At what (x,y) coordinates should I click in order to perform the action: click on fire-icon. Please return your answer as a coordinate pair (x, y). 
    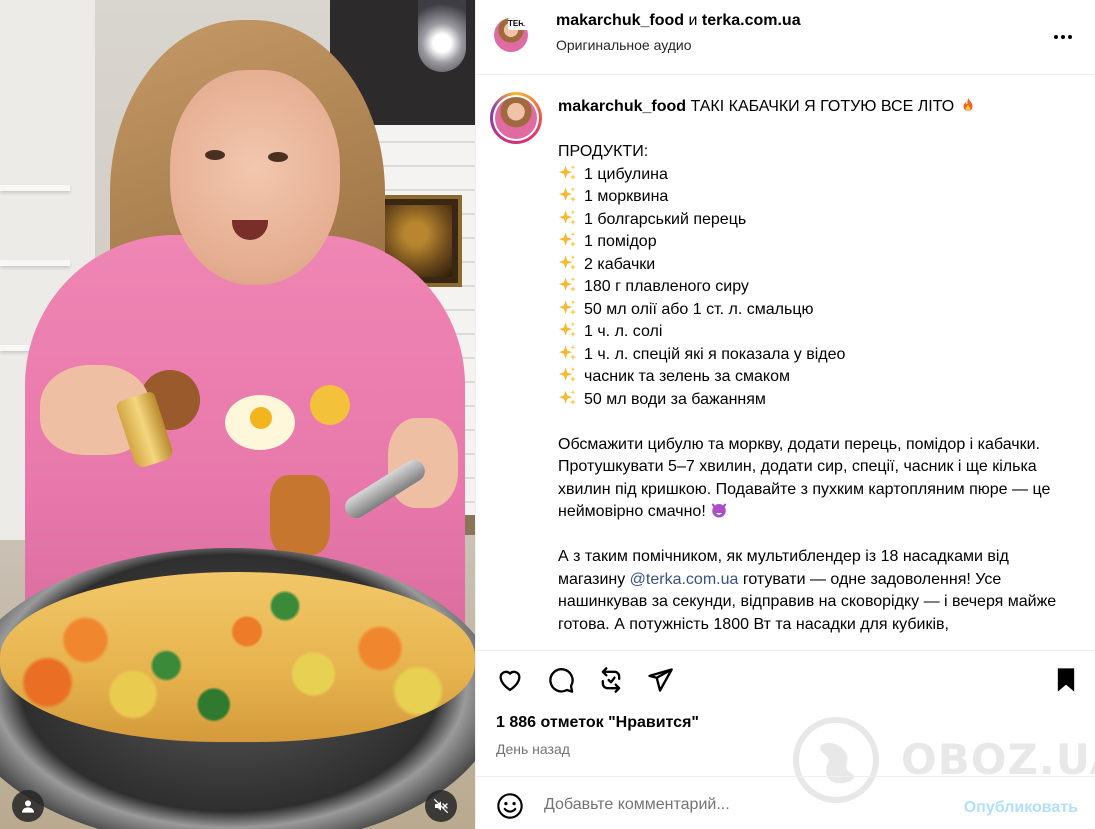
    Looking at the image, I should click on (968, 104).